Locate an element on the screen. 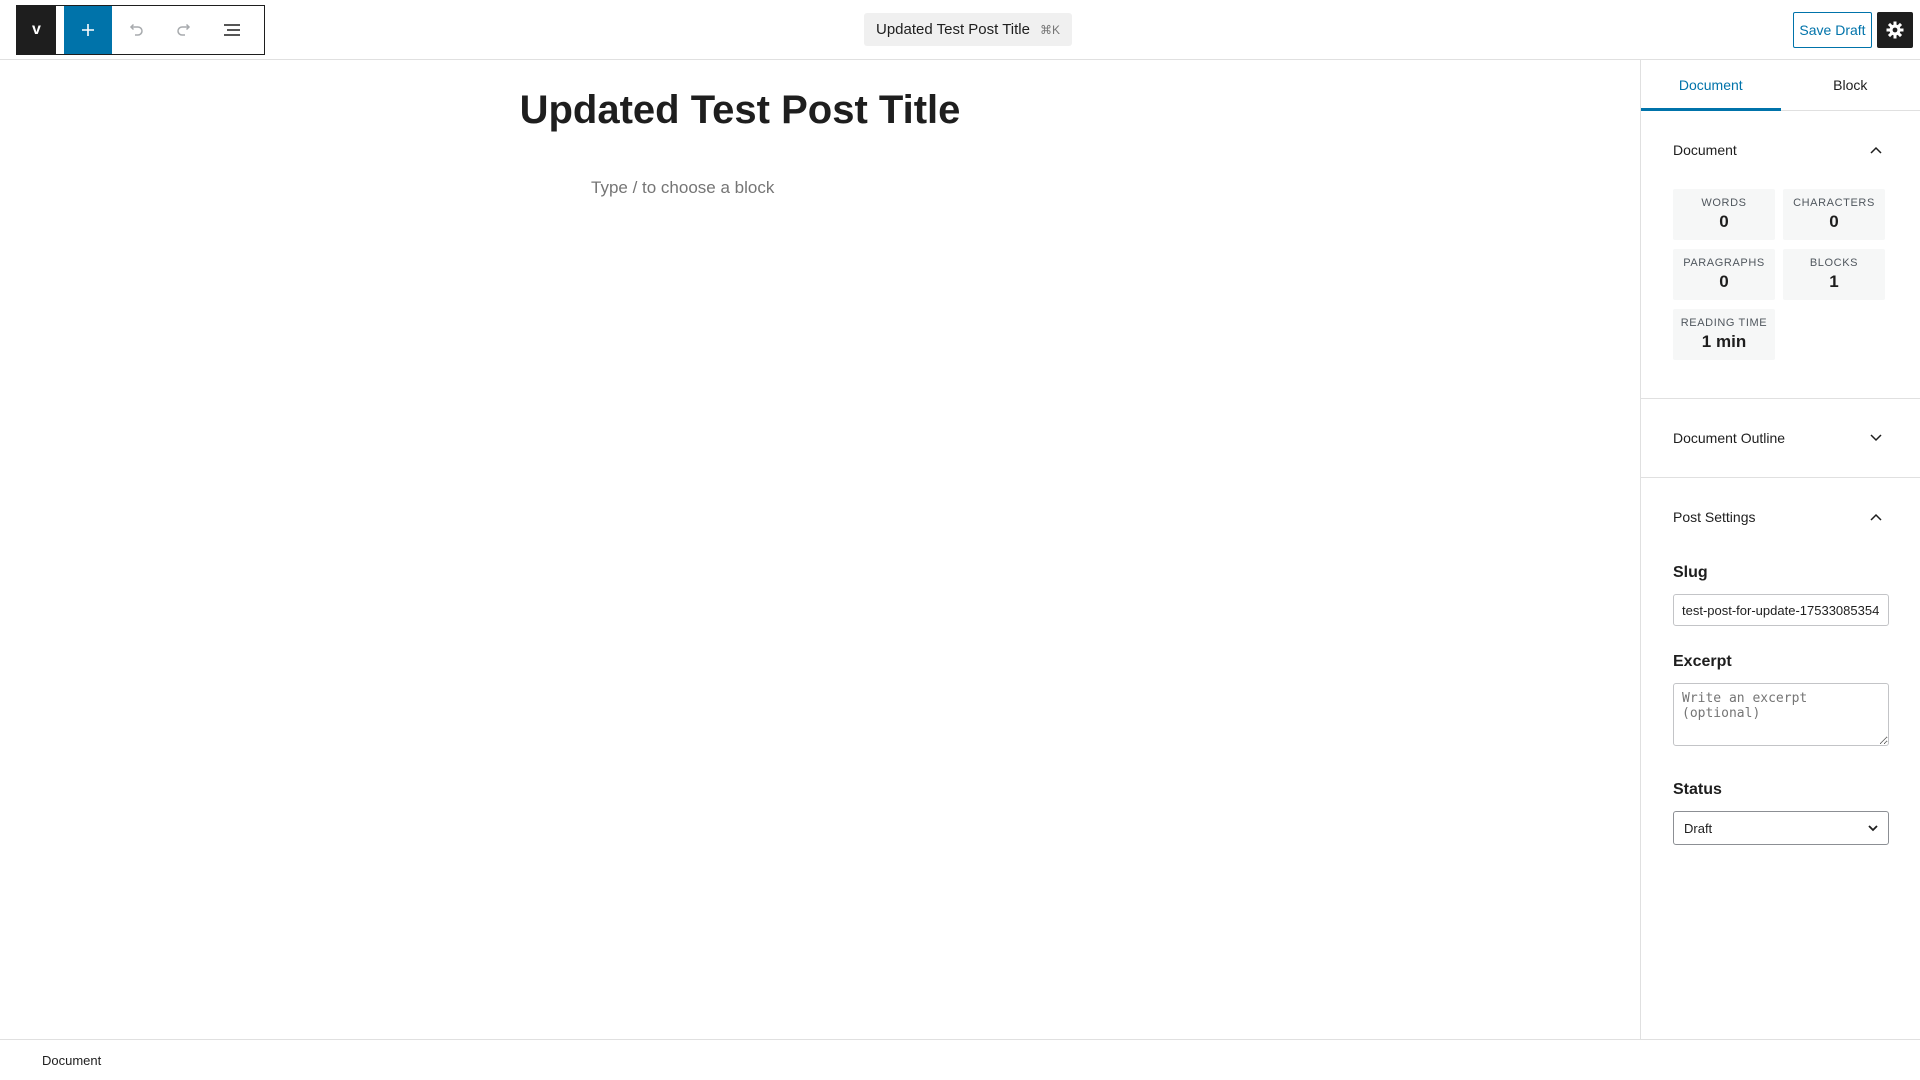 This screenshot has width=1920, height=1080. document-outline-toggle: Document Outline is located at coordinates (1780, 438).